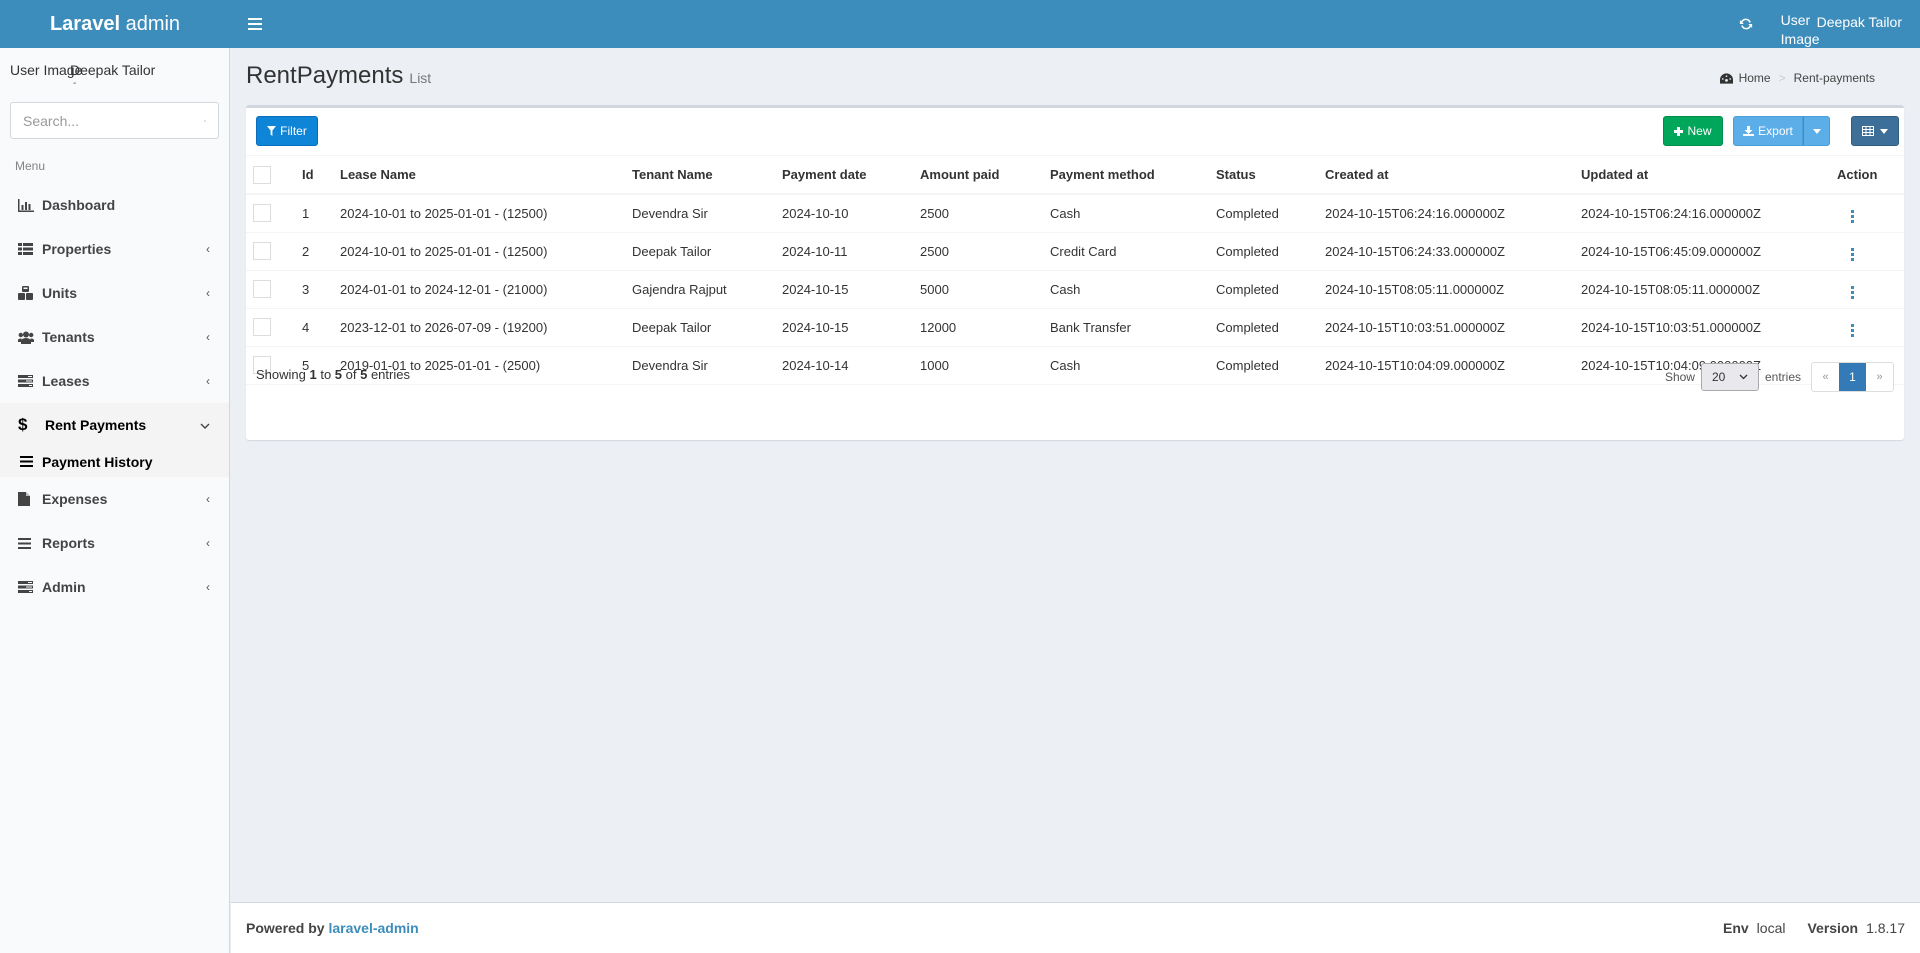 The width and height of the screenshot is (1920, 953). I want to click on sidebar-item-expenses: Expenses ‹, so click(114, 499).